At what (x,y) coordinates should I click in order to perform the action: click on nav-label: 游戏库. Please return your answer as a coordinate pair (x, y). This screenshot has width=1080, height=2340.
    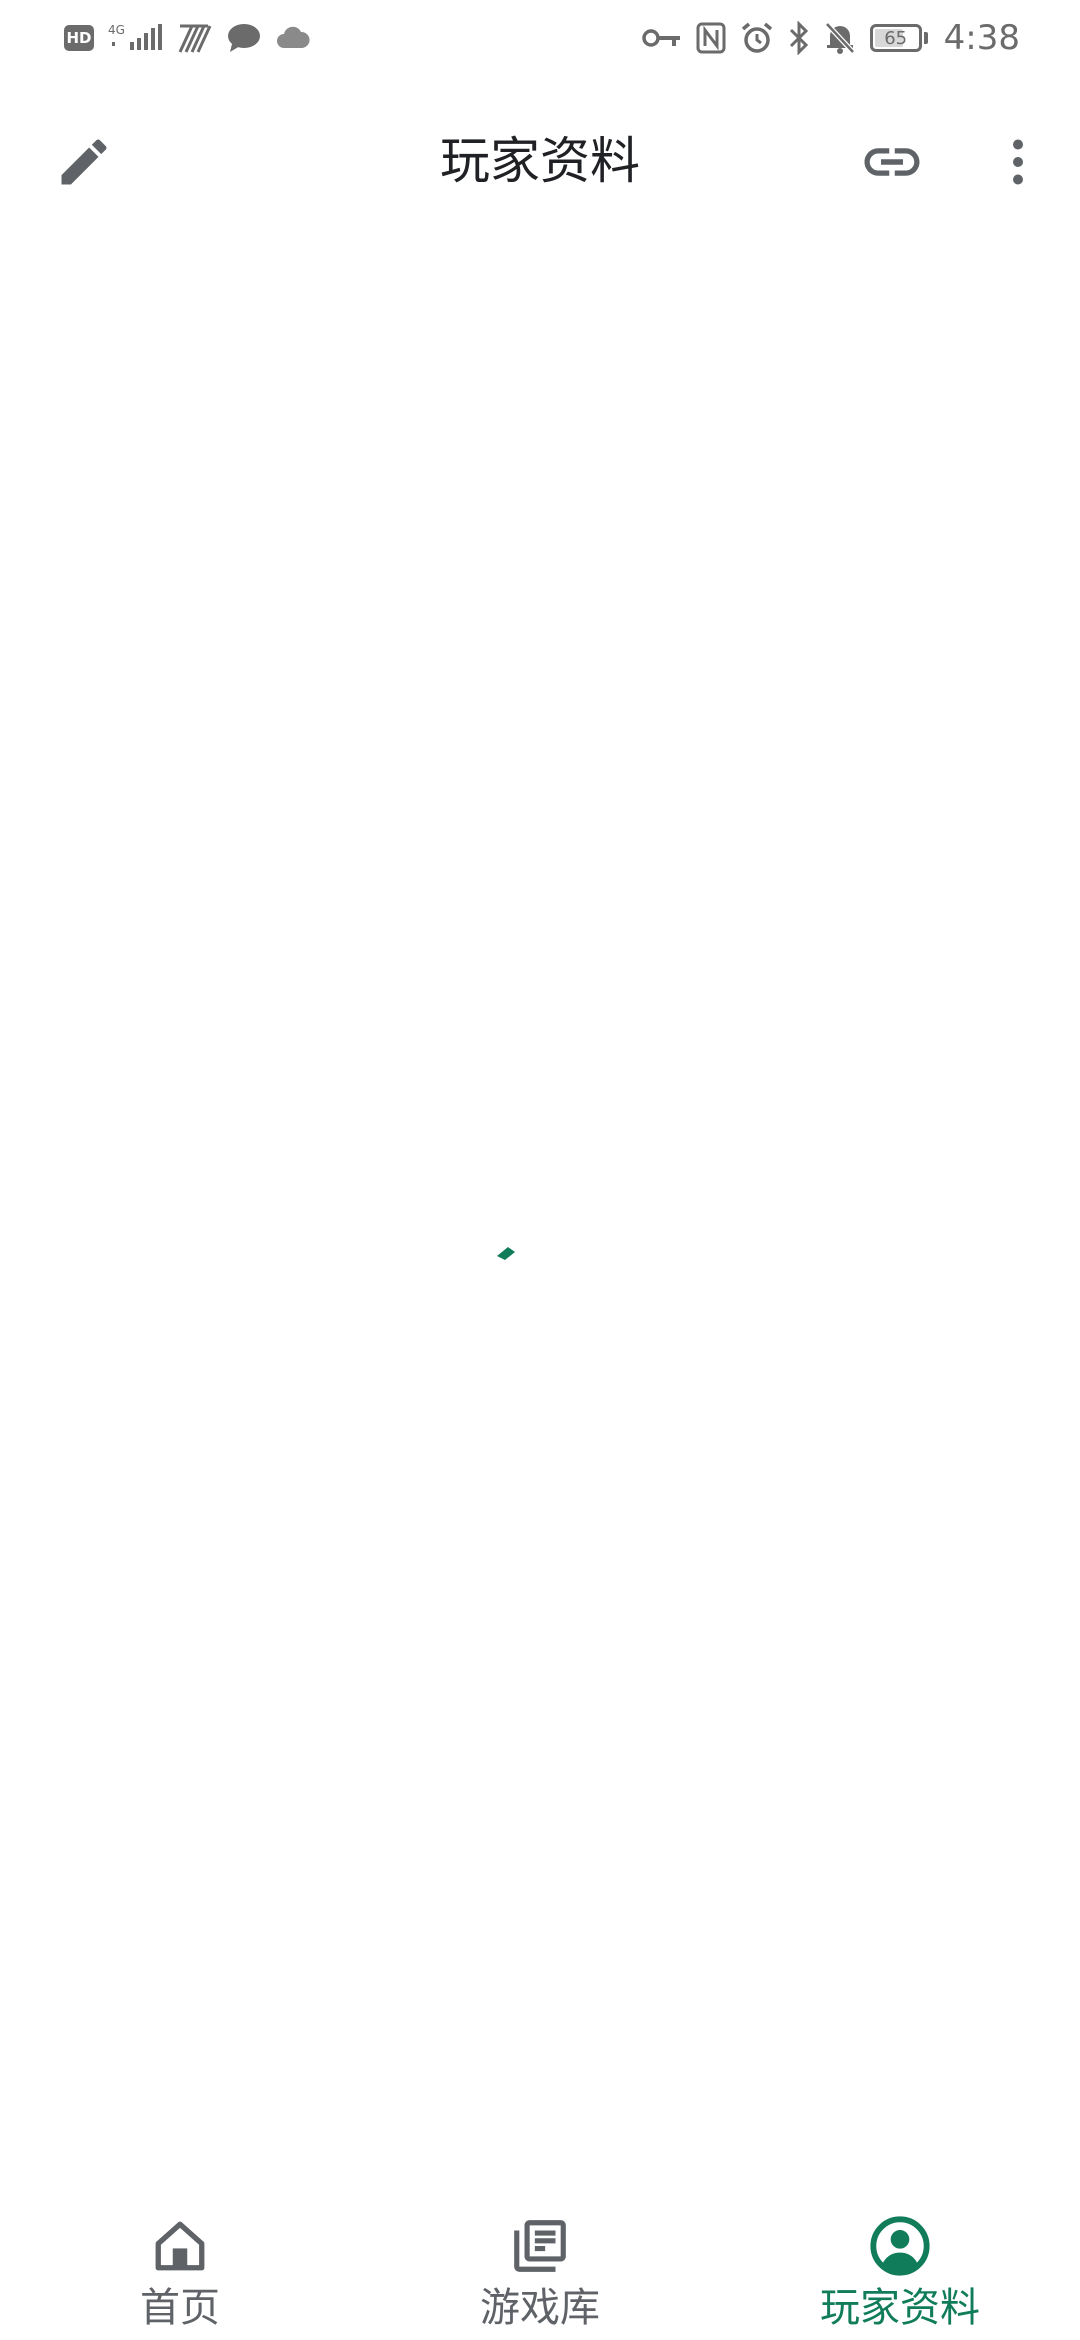
    Looking at the image, I should click on (540, 2308).